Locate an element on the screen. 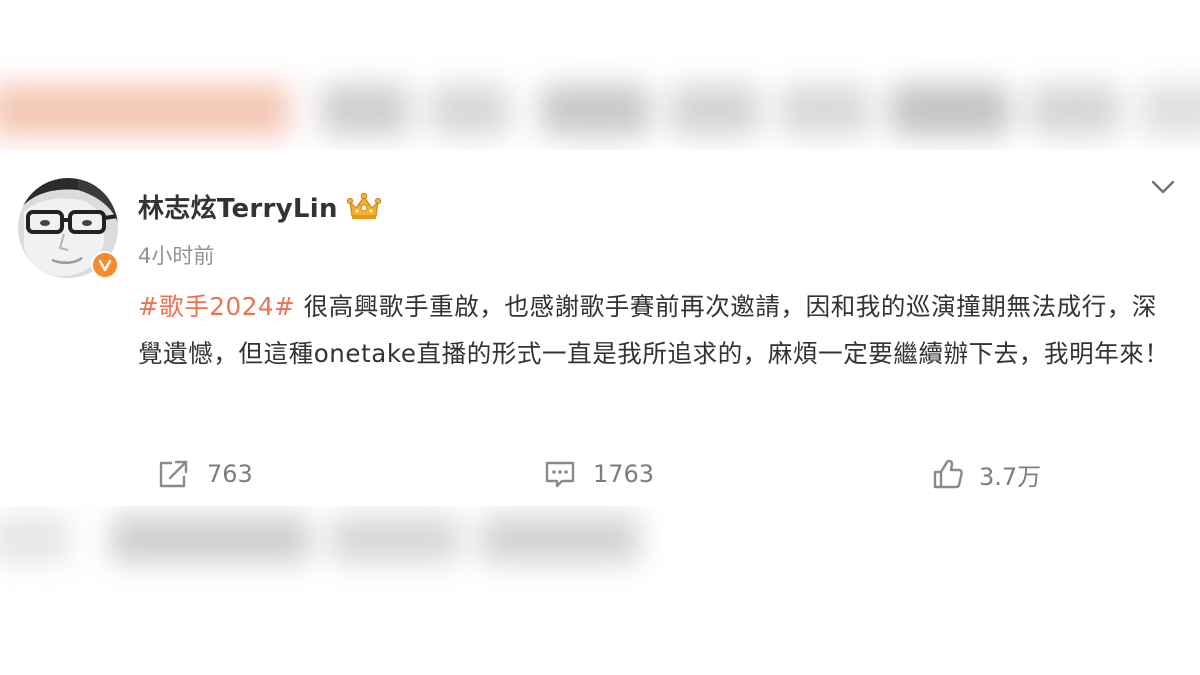 The image size is (1200, 675). author-row: 林志炫TerryLin is located at coordinates (260, 206).